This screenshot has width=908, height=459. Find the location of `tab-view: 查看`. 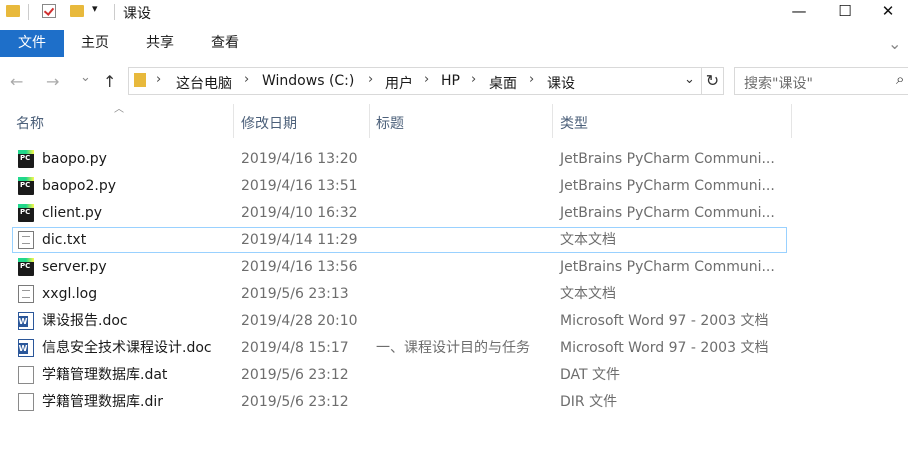

tab-view: 查看 is located at coordinates (225, 43).